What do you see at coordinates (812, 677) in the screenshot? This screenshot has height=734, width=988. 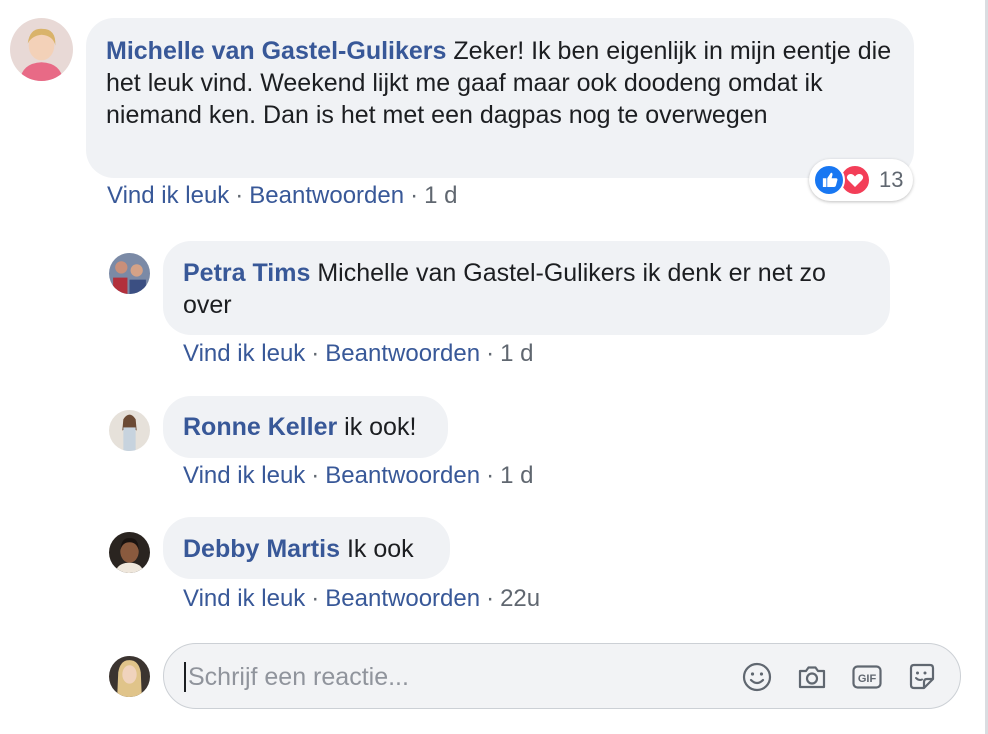 I see `camera-icon` at bounding box center [812, 677].